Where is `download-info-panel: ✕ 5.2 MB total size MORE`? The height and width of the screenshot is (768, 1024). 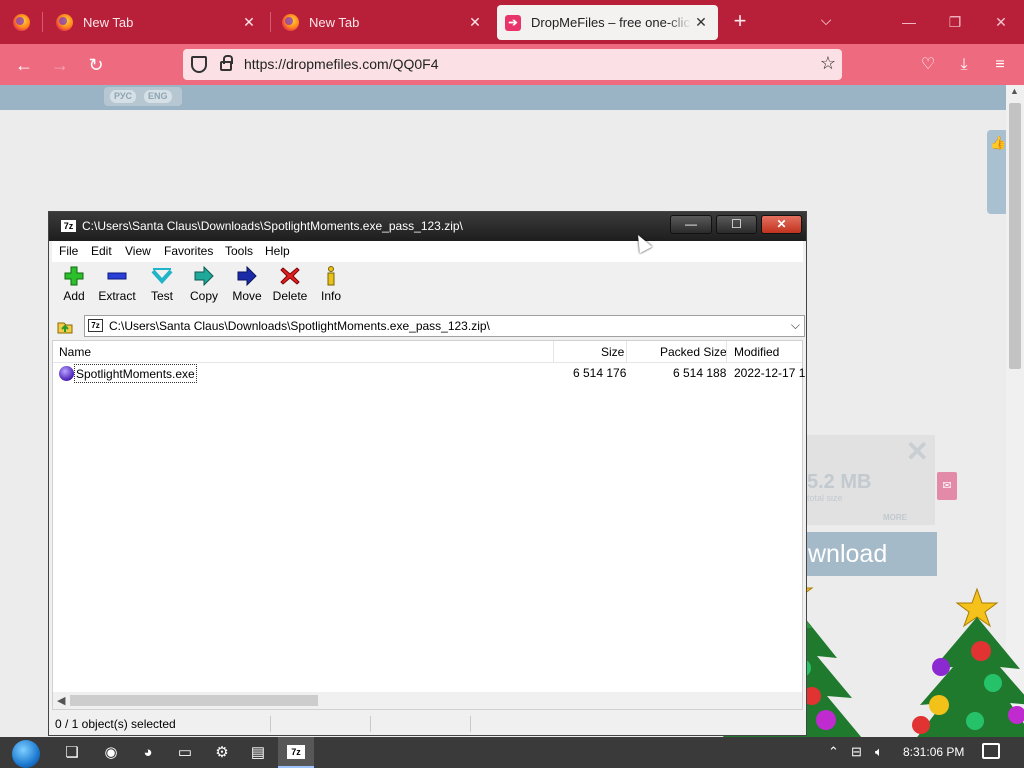 download-info-panel: ✕ 5.2 MB total size MORE is located at coordinates (870, 480).